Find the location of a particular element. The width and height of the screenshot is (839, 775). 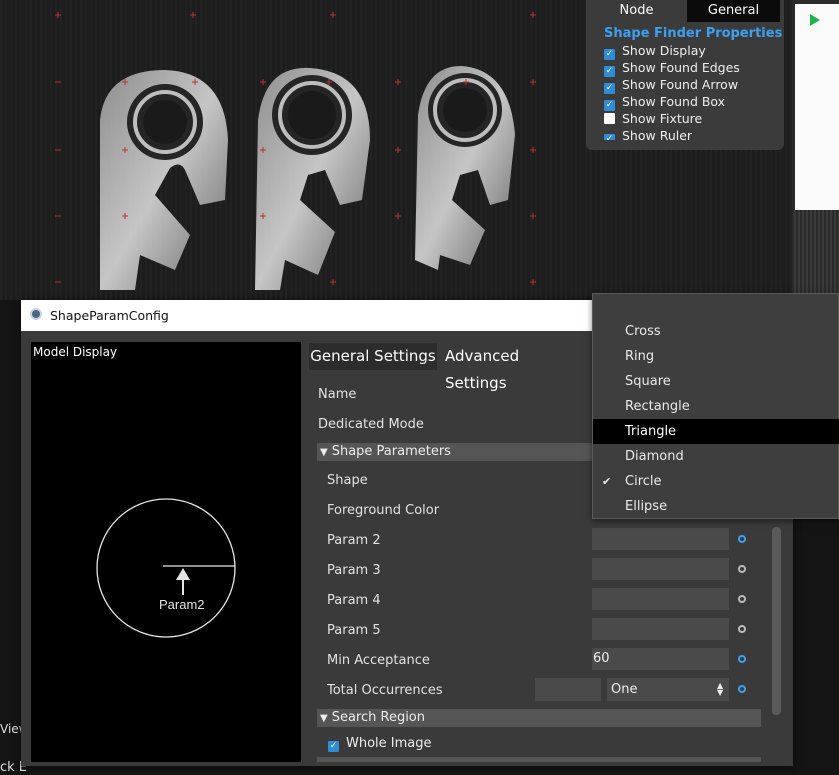

whole-image-label: Whole Image is located at coordinates (389, 743).